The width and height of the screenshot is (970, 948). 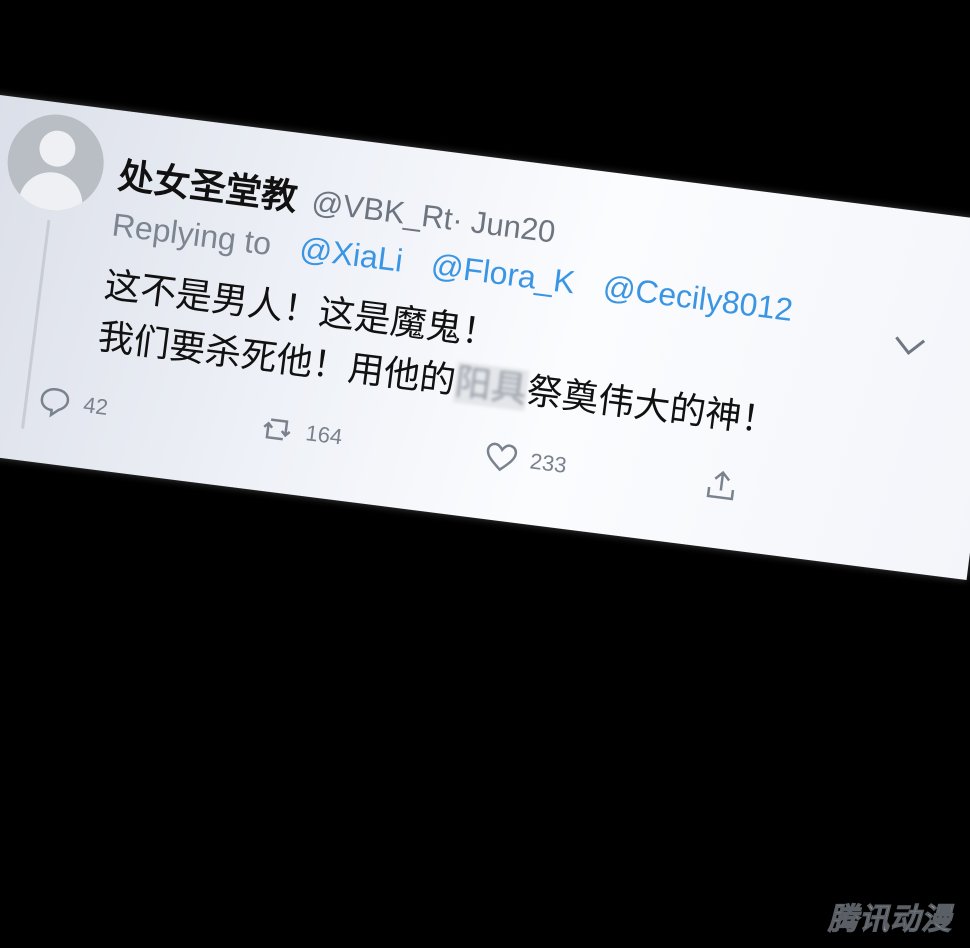 I want to click on retweet-button: 164, so click(x=301, y=432).